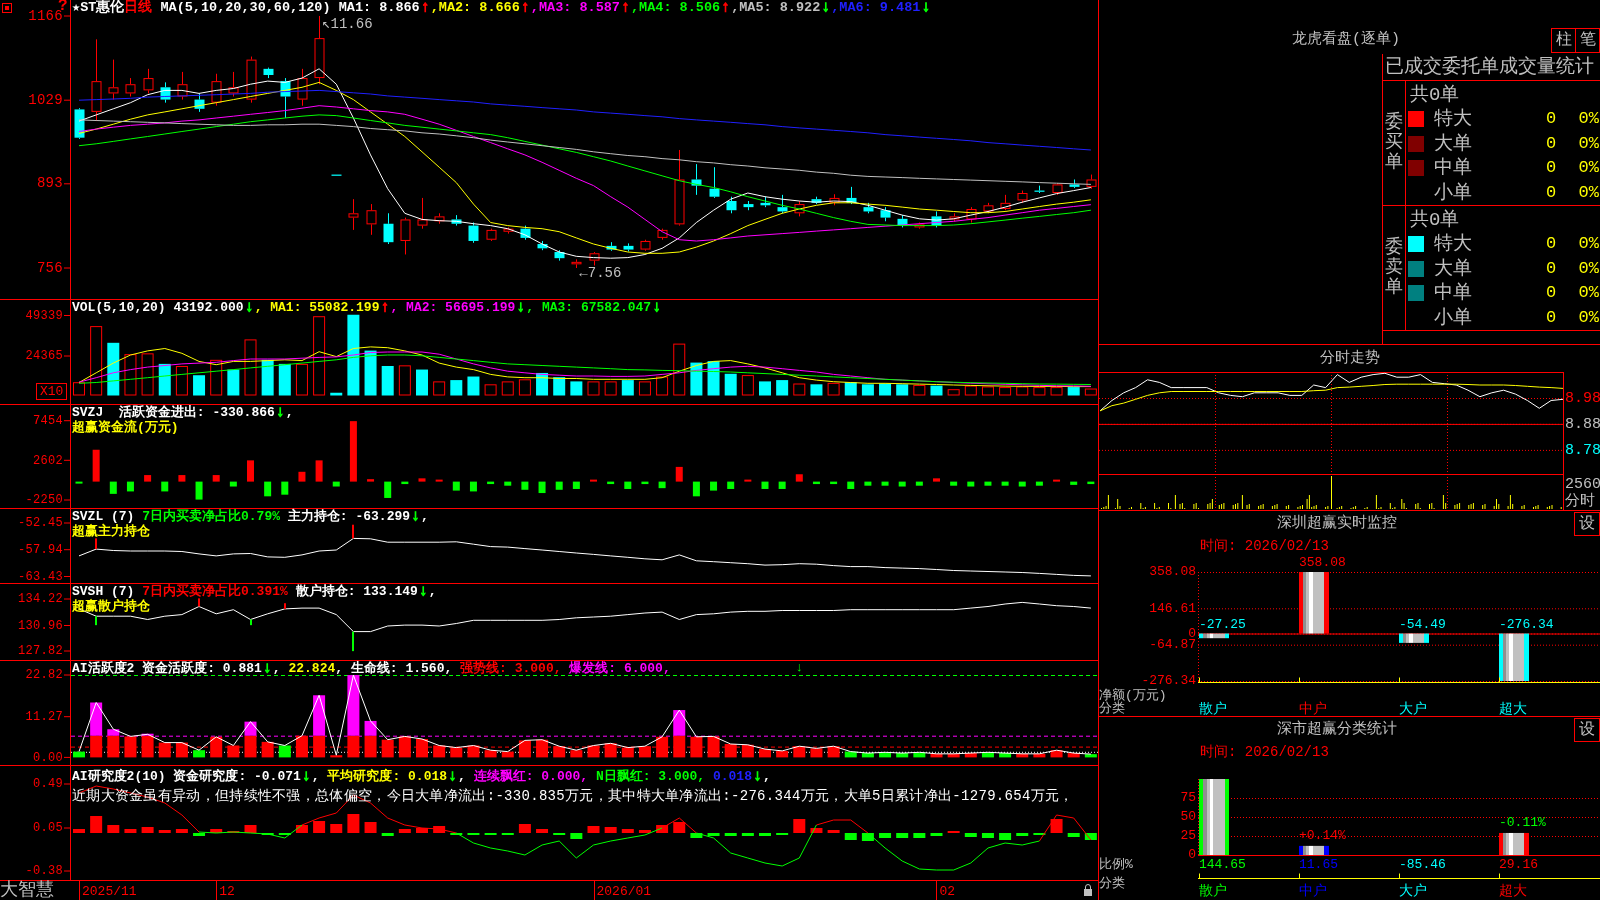 The width and height of the screenshot is (1600, 900). I want to click on legend-text: AI研究度2(10) 资金研究度: -0.071, so click(186, 777).